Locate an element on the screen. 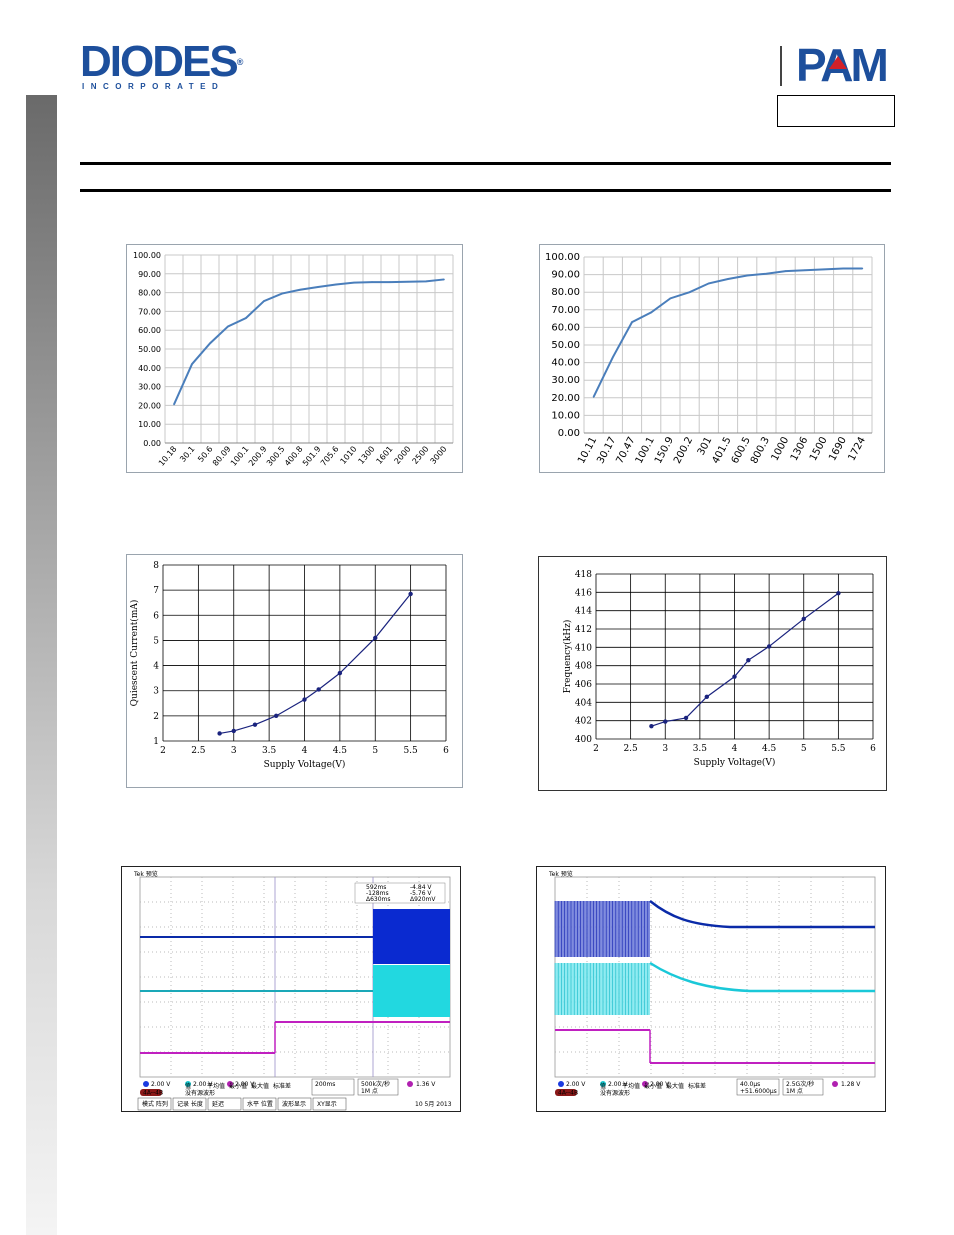 This screenshot has height=1235, width=954. x-tick-label: 1306 is located at coordinates (800, 449).